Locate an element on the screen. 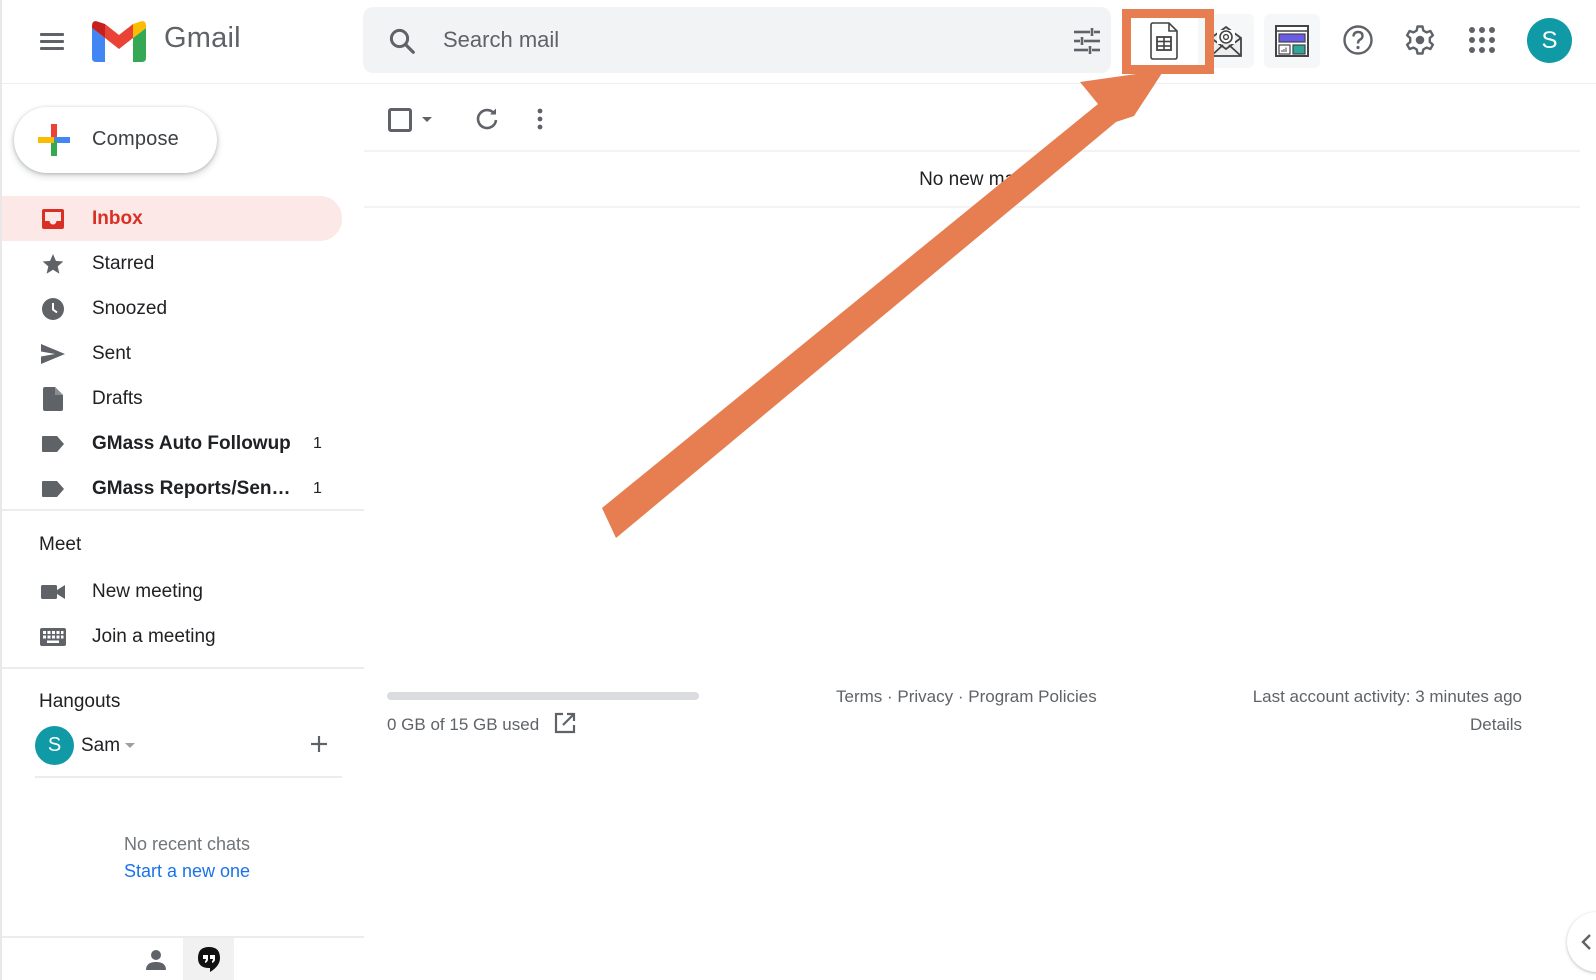 The height and width of the screenshot is (980, 1596). last-activity-text: Last account activity: 3 minutes ago is located at coordinates (1387, 696).